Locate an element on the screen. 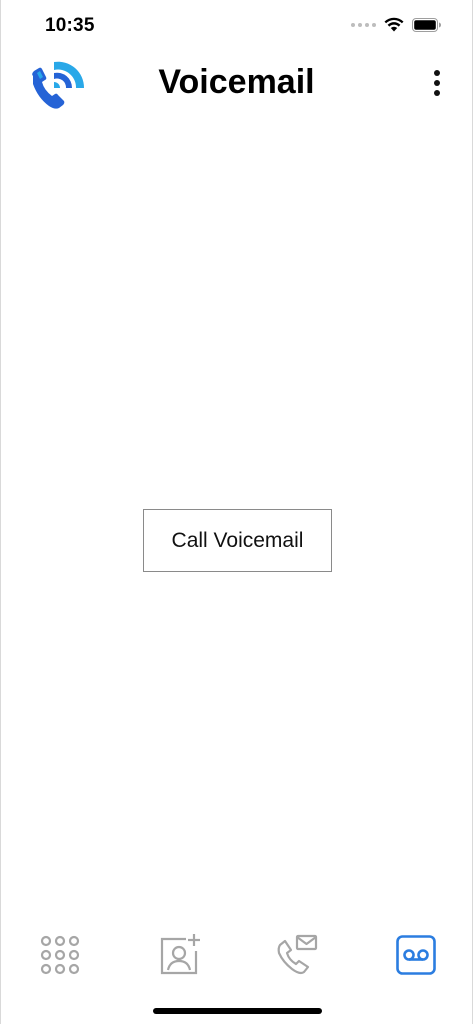 The height and width of the screenshot is (1024, 473). status-icons is located at coordinates (396, 24).